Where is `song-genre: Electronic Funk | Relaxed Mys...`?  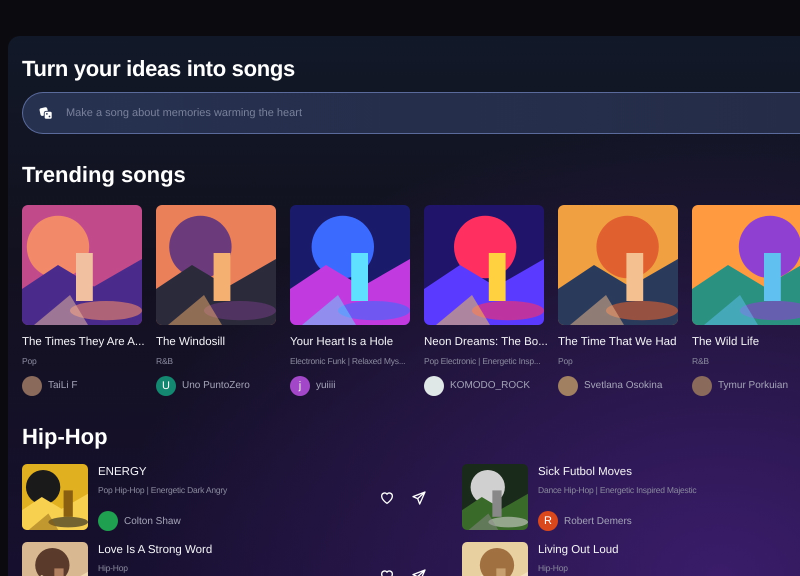
song-genre: Electronic Funk | Relaxed Mys... is located at coordinates (348, 361).